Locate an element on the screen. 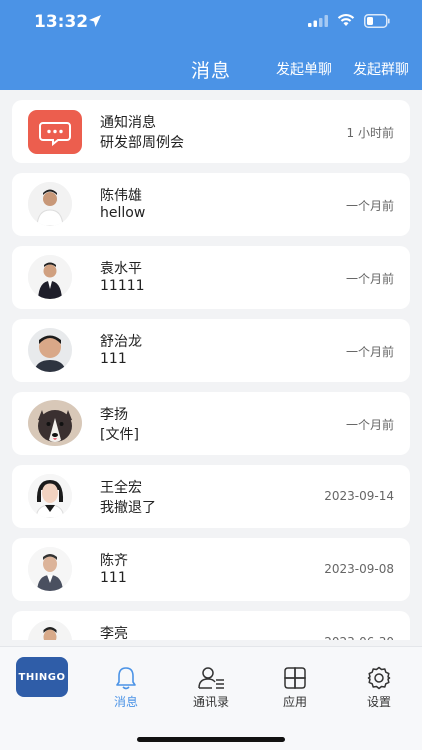 Image resolution: width=422 pixels, height=750 pixels. list-item: 李扬 [文件] 一个月前 is located at coordinates (211, 423).